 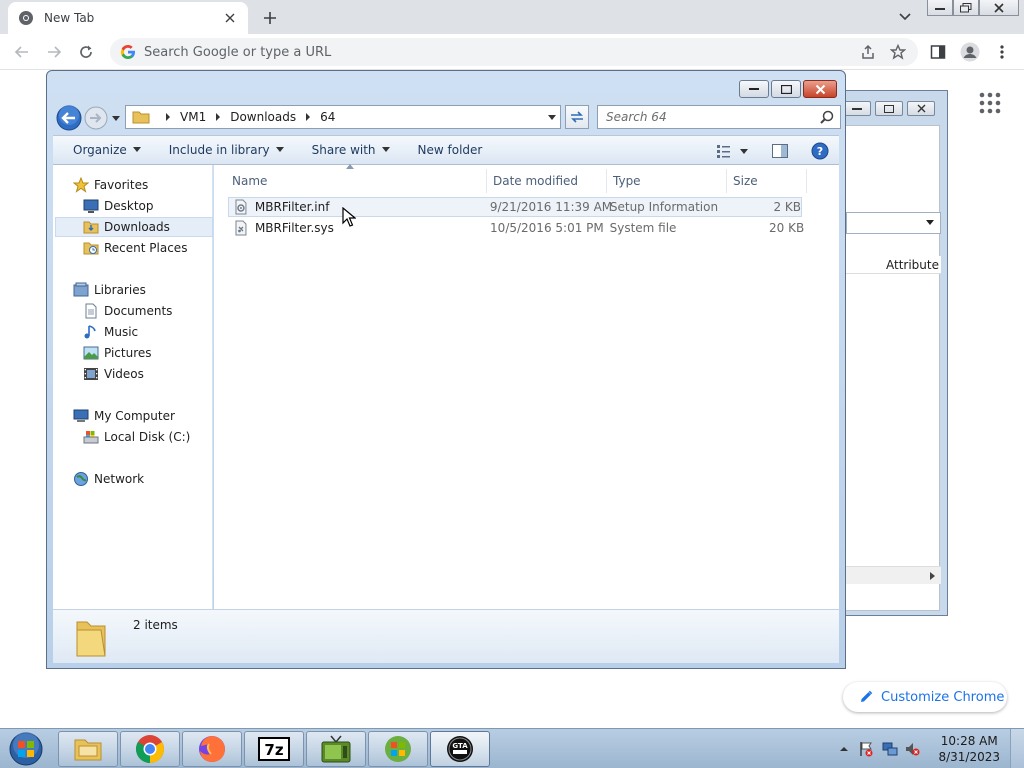 What do you see at coordinates (109, 290) in the screenshot?
I see `nav-libraries: Libraries` at bounding box center [109, 290].